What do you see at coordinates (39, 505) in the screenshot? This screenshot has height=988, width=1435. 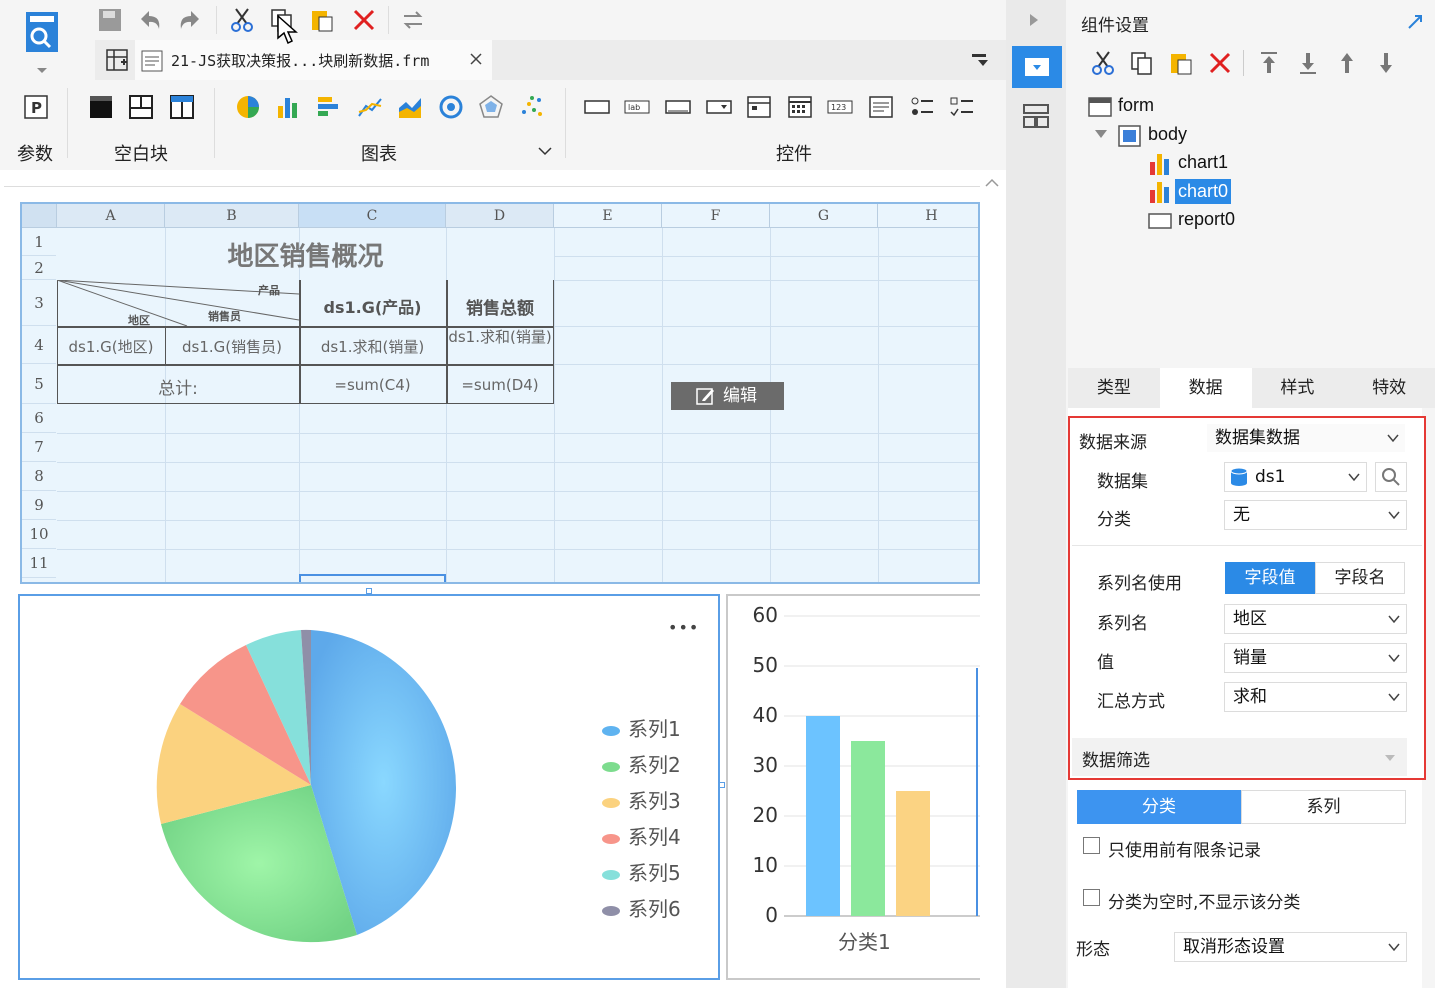 I see `row-header: 9` at bounding box center [39, 505].